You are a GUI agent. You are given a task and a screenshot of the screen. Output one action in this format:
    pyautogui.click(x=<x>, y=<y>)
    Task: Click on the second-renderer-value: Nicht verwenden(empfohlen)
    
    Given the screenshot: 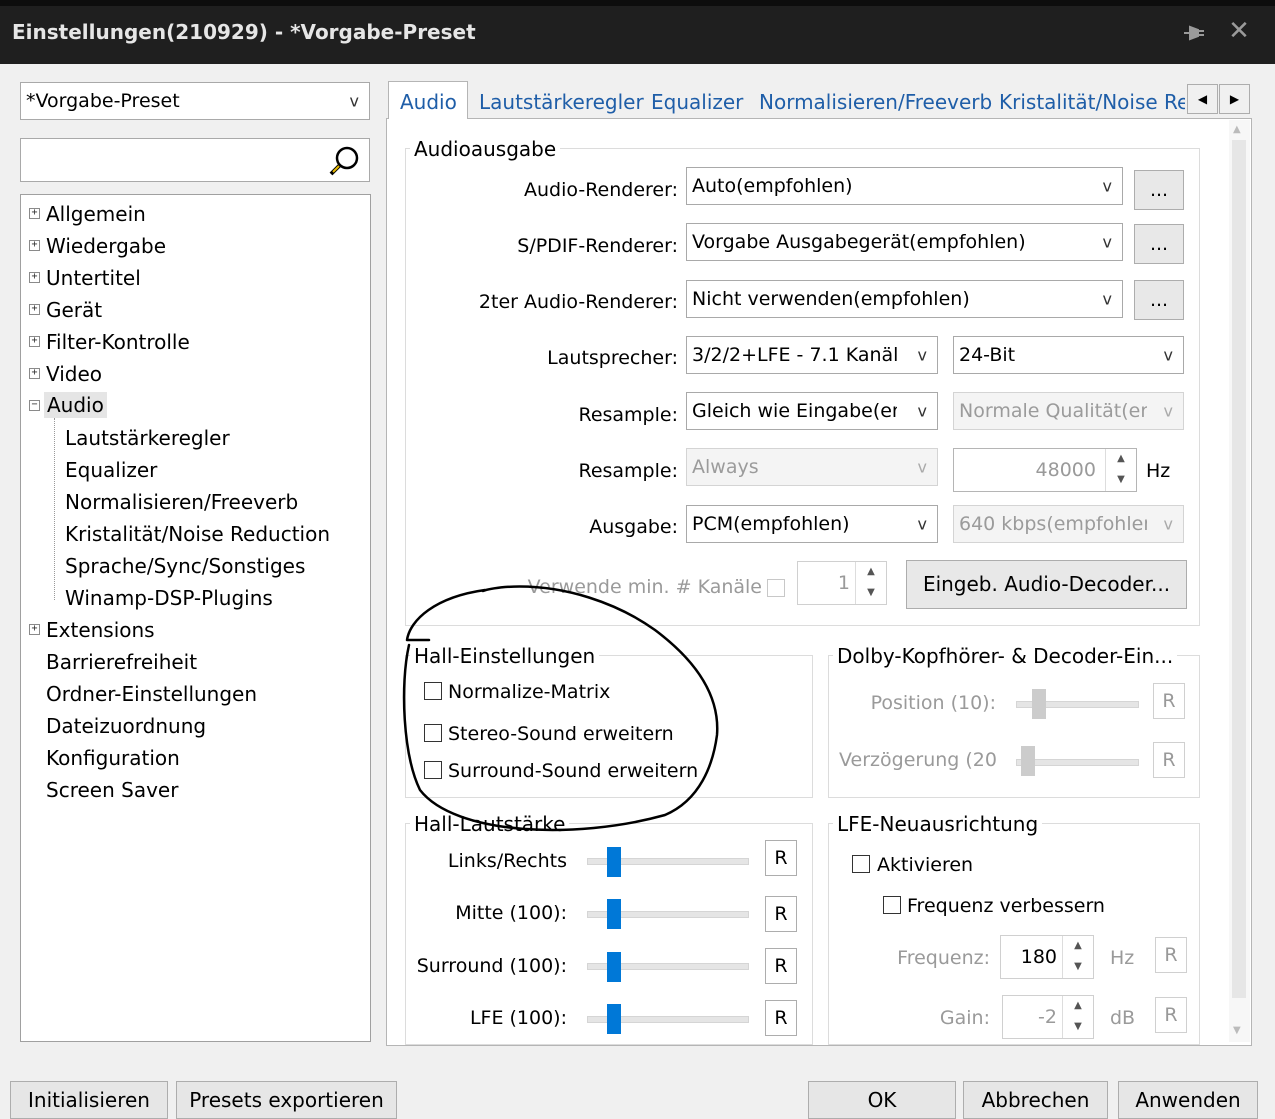 What is the action you would take?
    pyautogui.click(x=831, y=299)
    